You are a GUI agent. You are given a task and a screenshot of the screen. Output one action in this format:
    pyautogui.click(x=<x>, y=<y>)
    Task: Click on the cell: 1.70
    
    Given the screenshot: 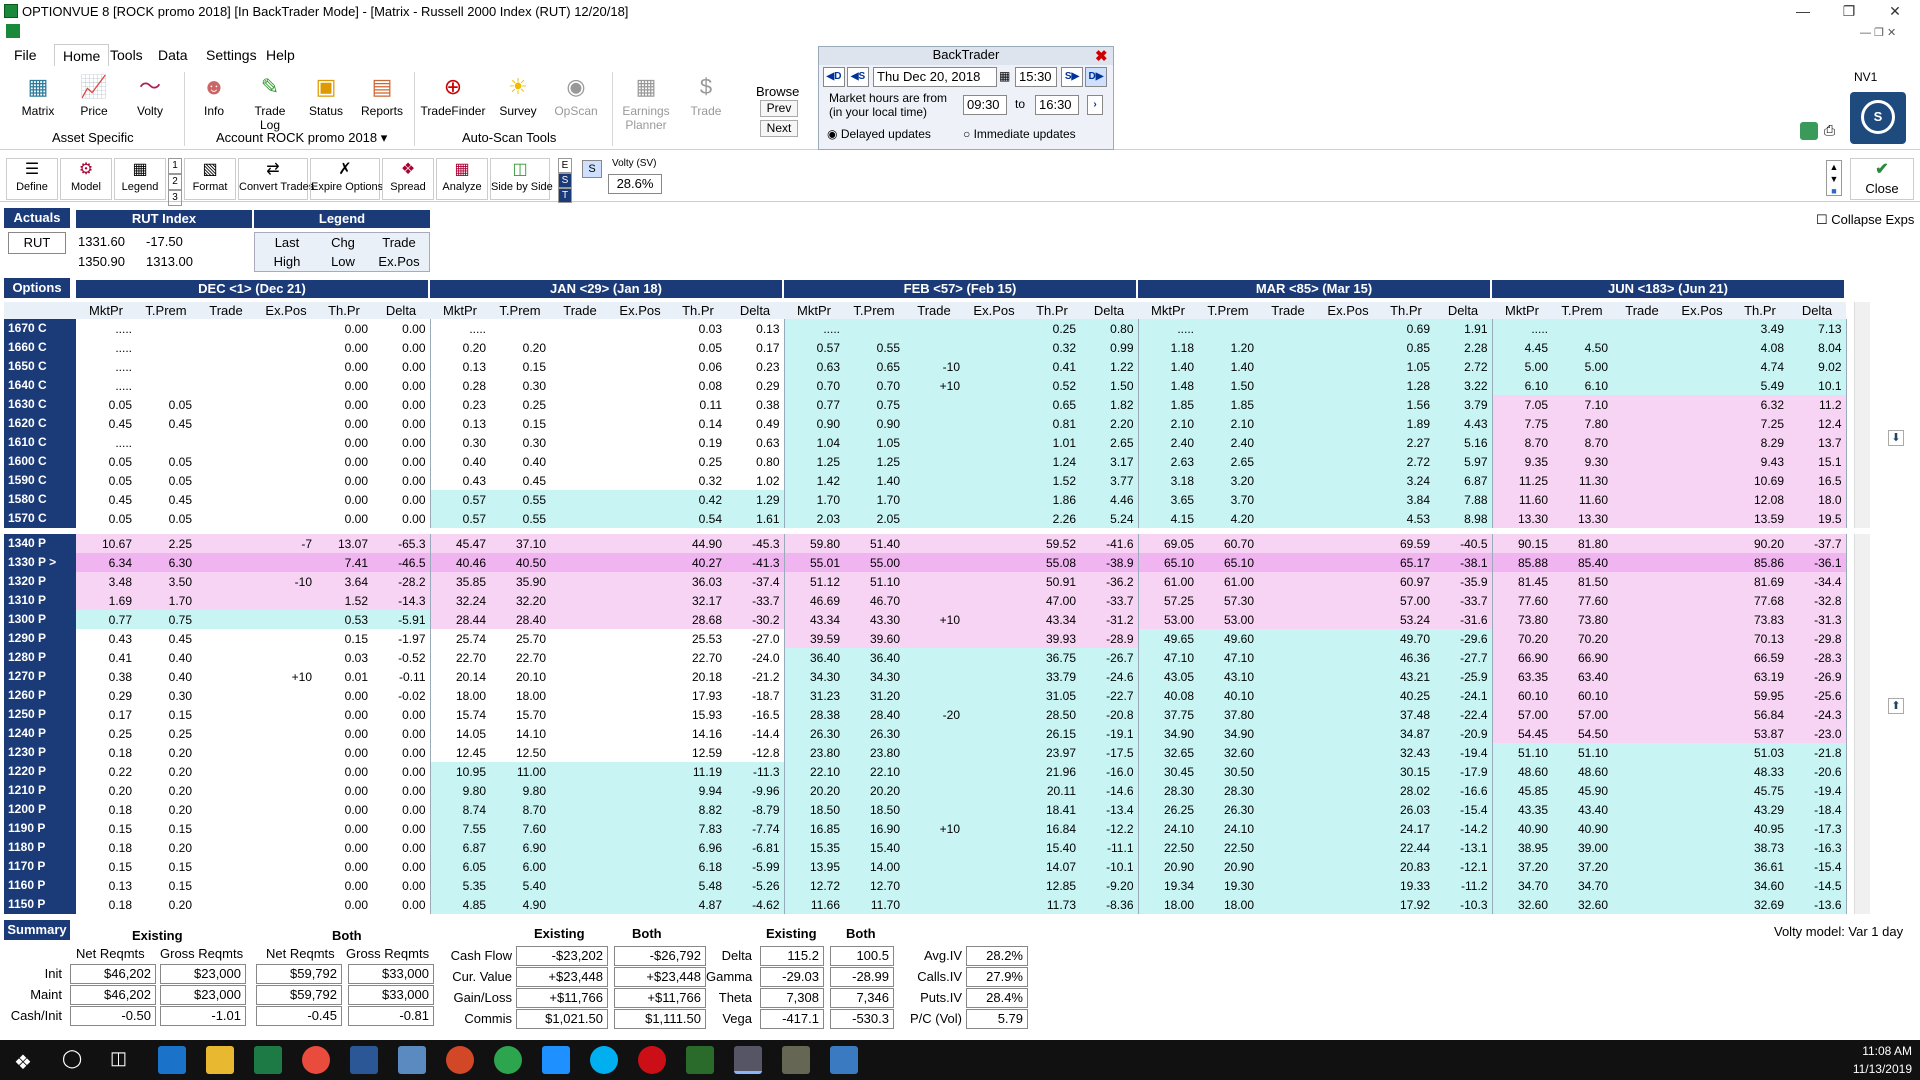 What is the action you would take?
    pyautogui.click(x=874, y=499)
    